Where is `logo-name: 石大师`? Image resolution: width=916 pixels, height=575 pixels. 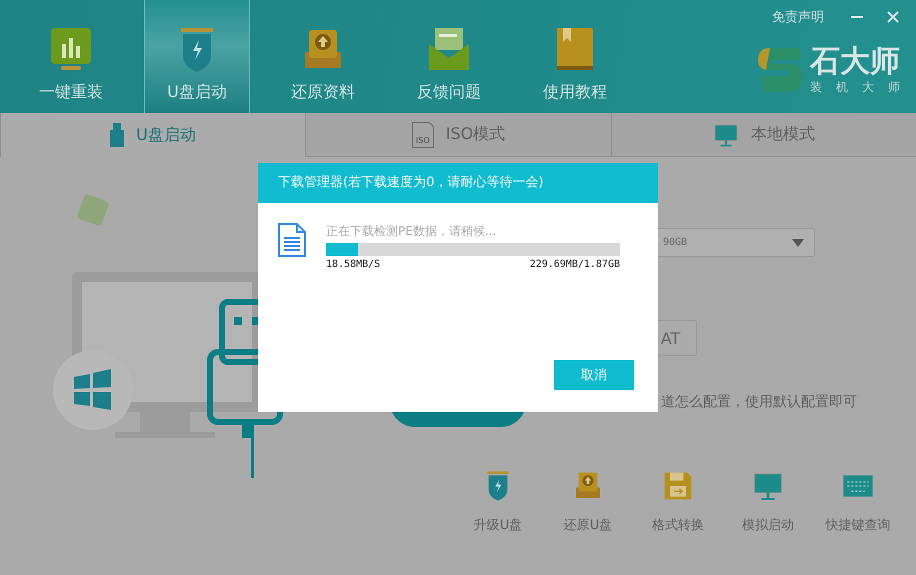 logo-name: 石大师 is located at coordinates (855, 61).